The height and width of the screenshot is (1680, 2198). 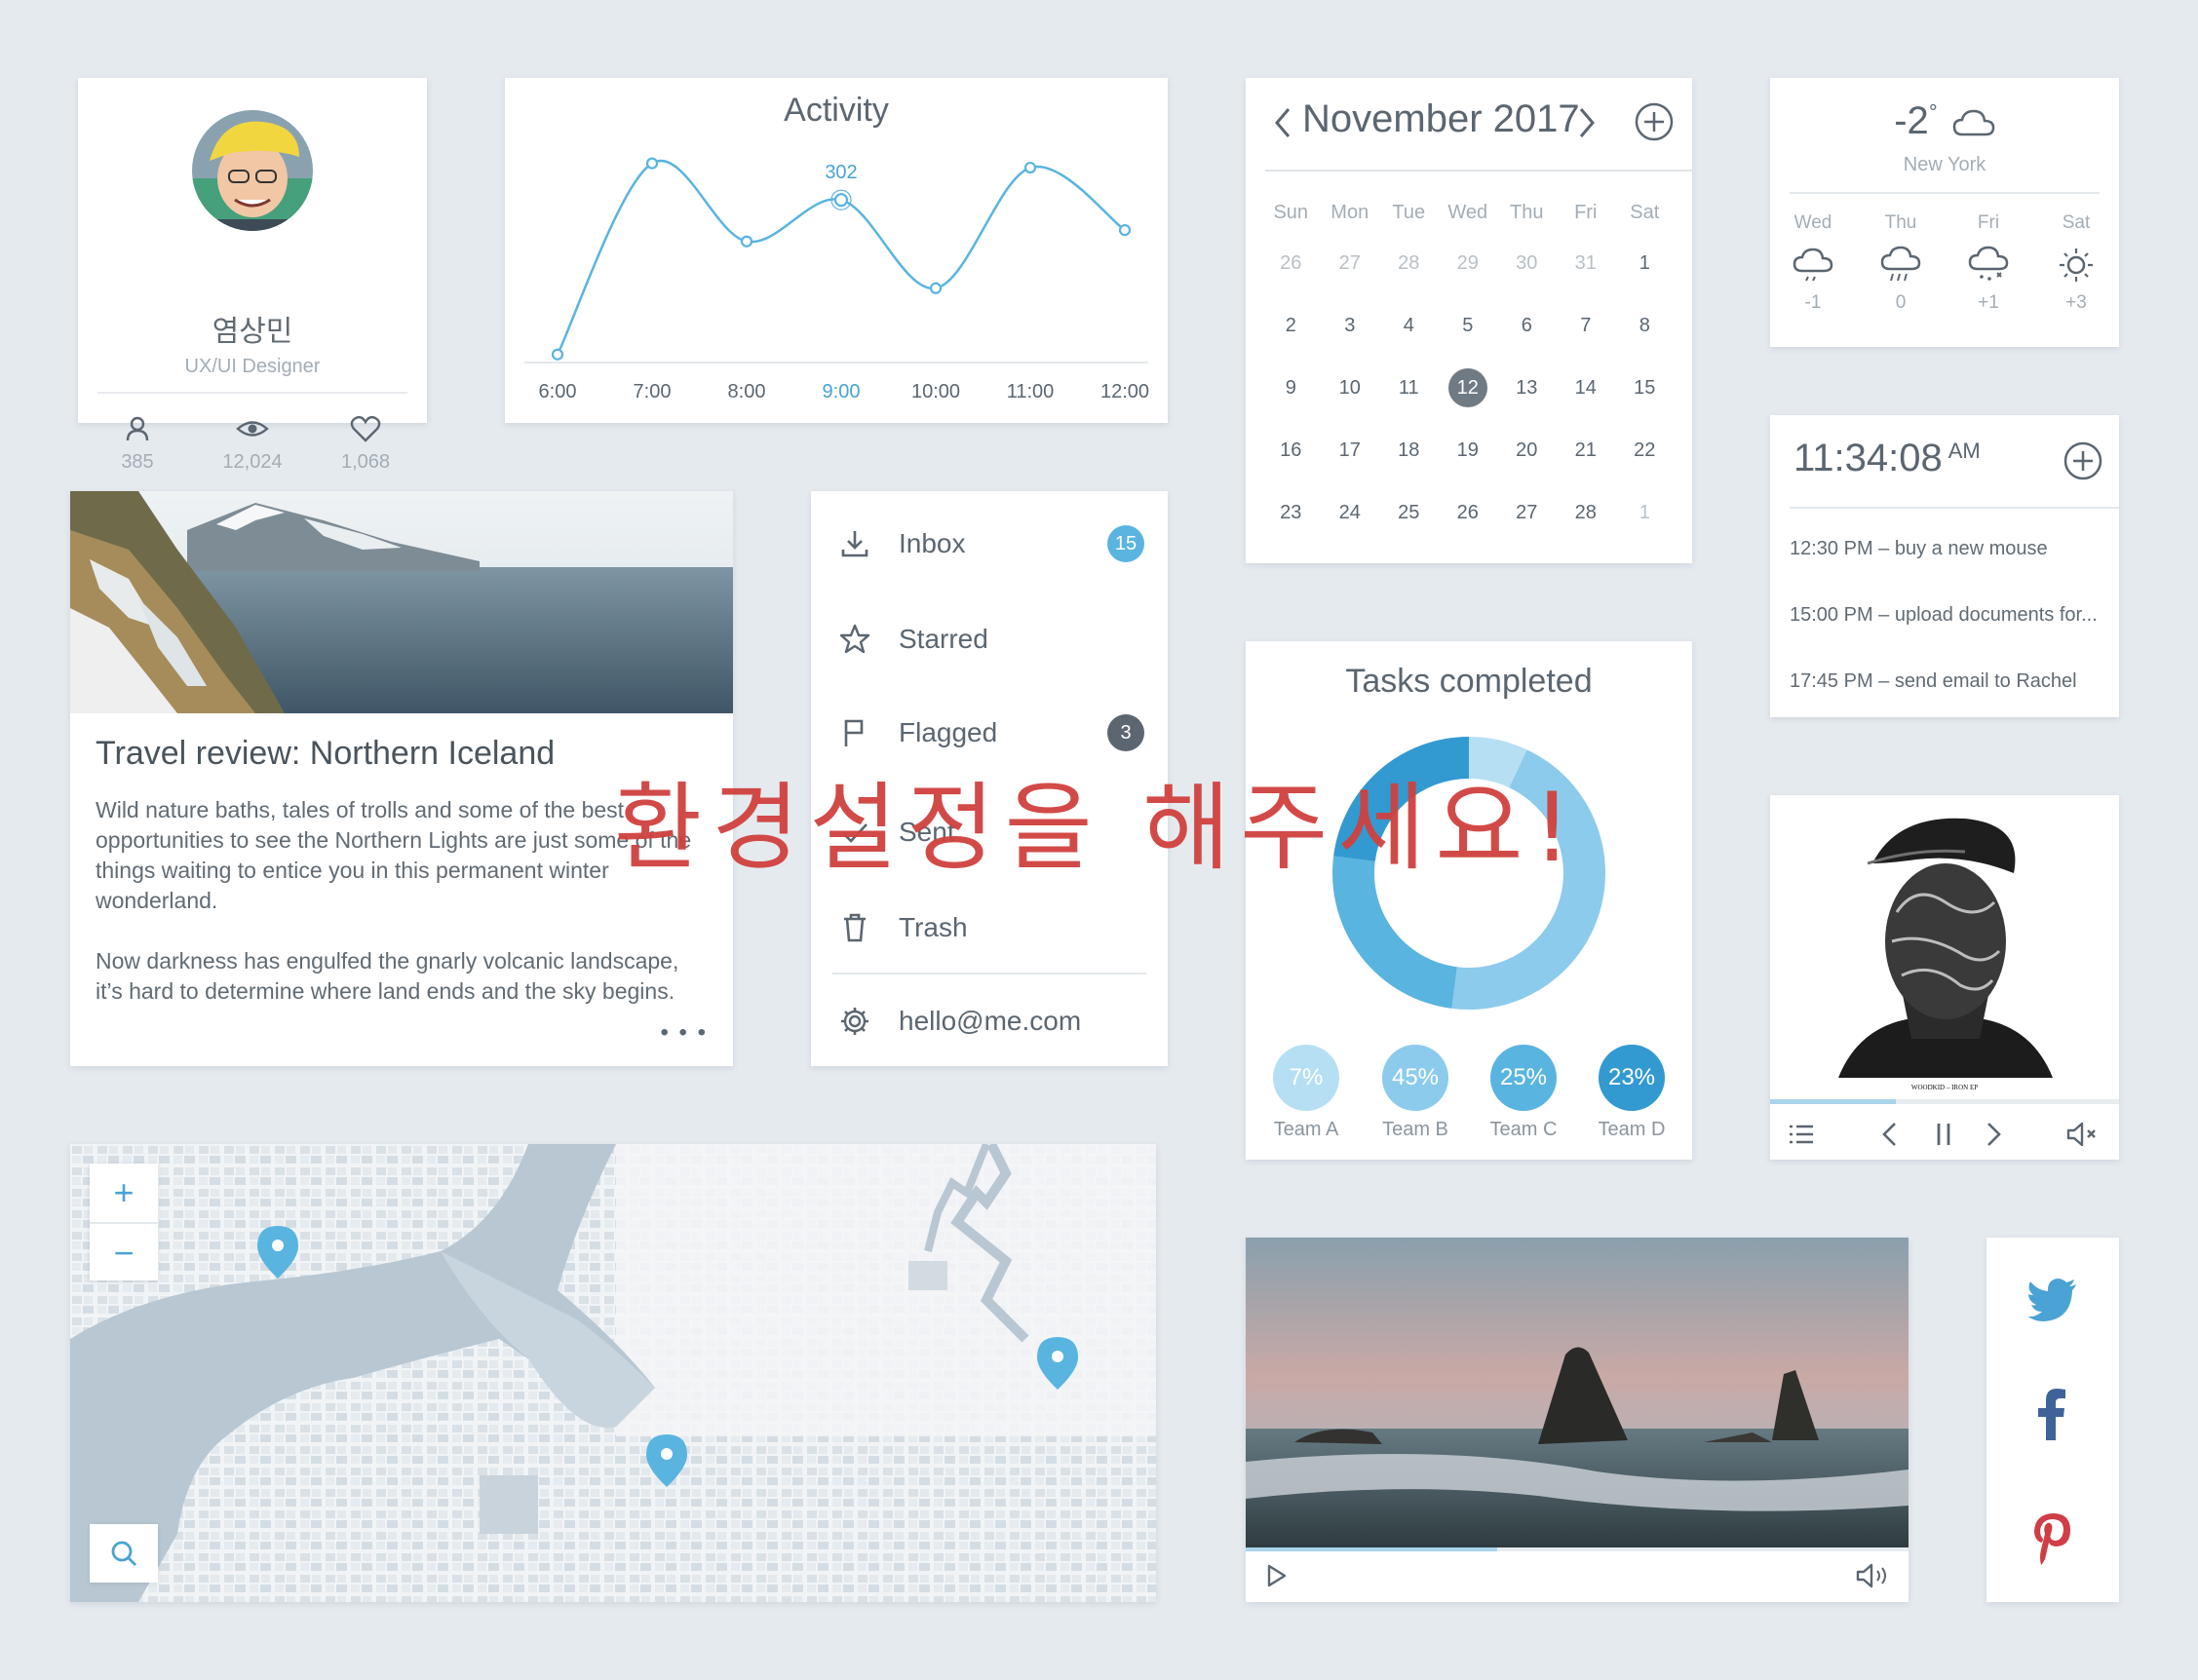 What do you see at coordinates (1873, 1575) in the screenshot?
I see `volume-icon` at bounding box center [1873, 1575].